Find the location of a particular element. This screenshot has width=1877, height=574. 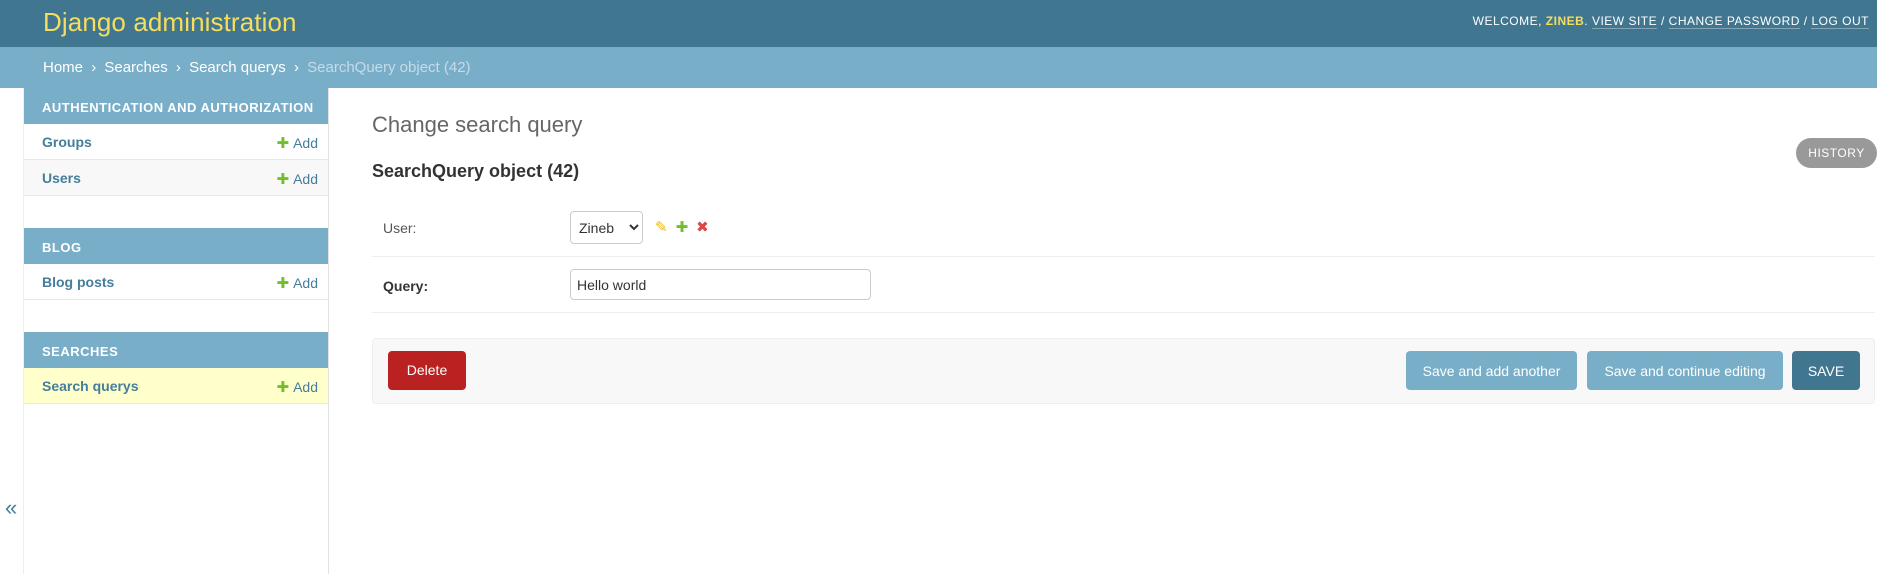

sidebar-item-label: Blog posts is located at coordinates (78, 282).